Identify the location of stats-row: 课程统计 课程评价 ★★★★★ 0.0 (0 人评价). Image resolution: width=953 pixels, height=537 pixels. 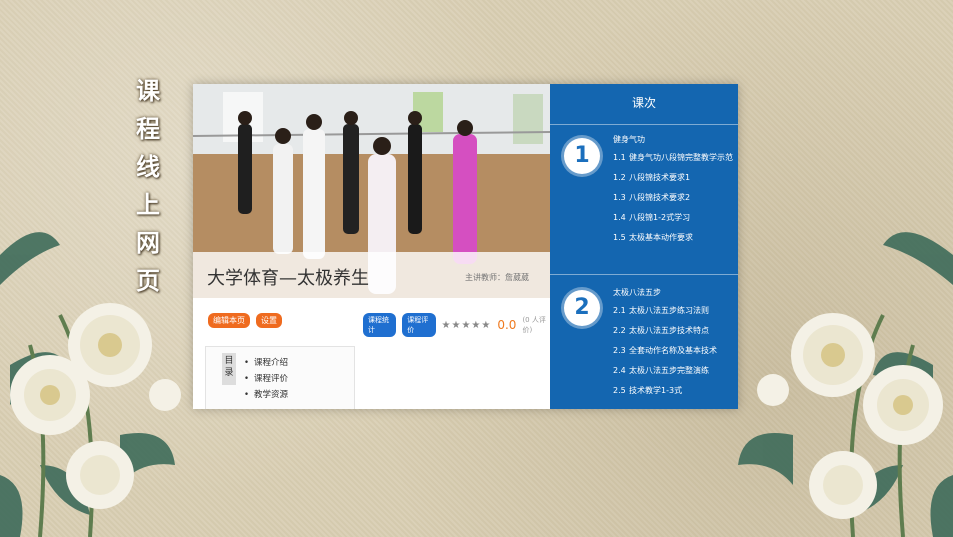
(456, 325).